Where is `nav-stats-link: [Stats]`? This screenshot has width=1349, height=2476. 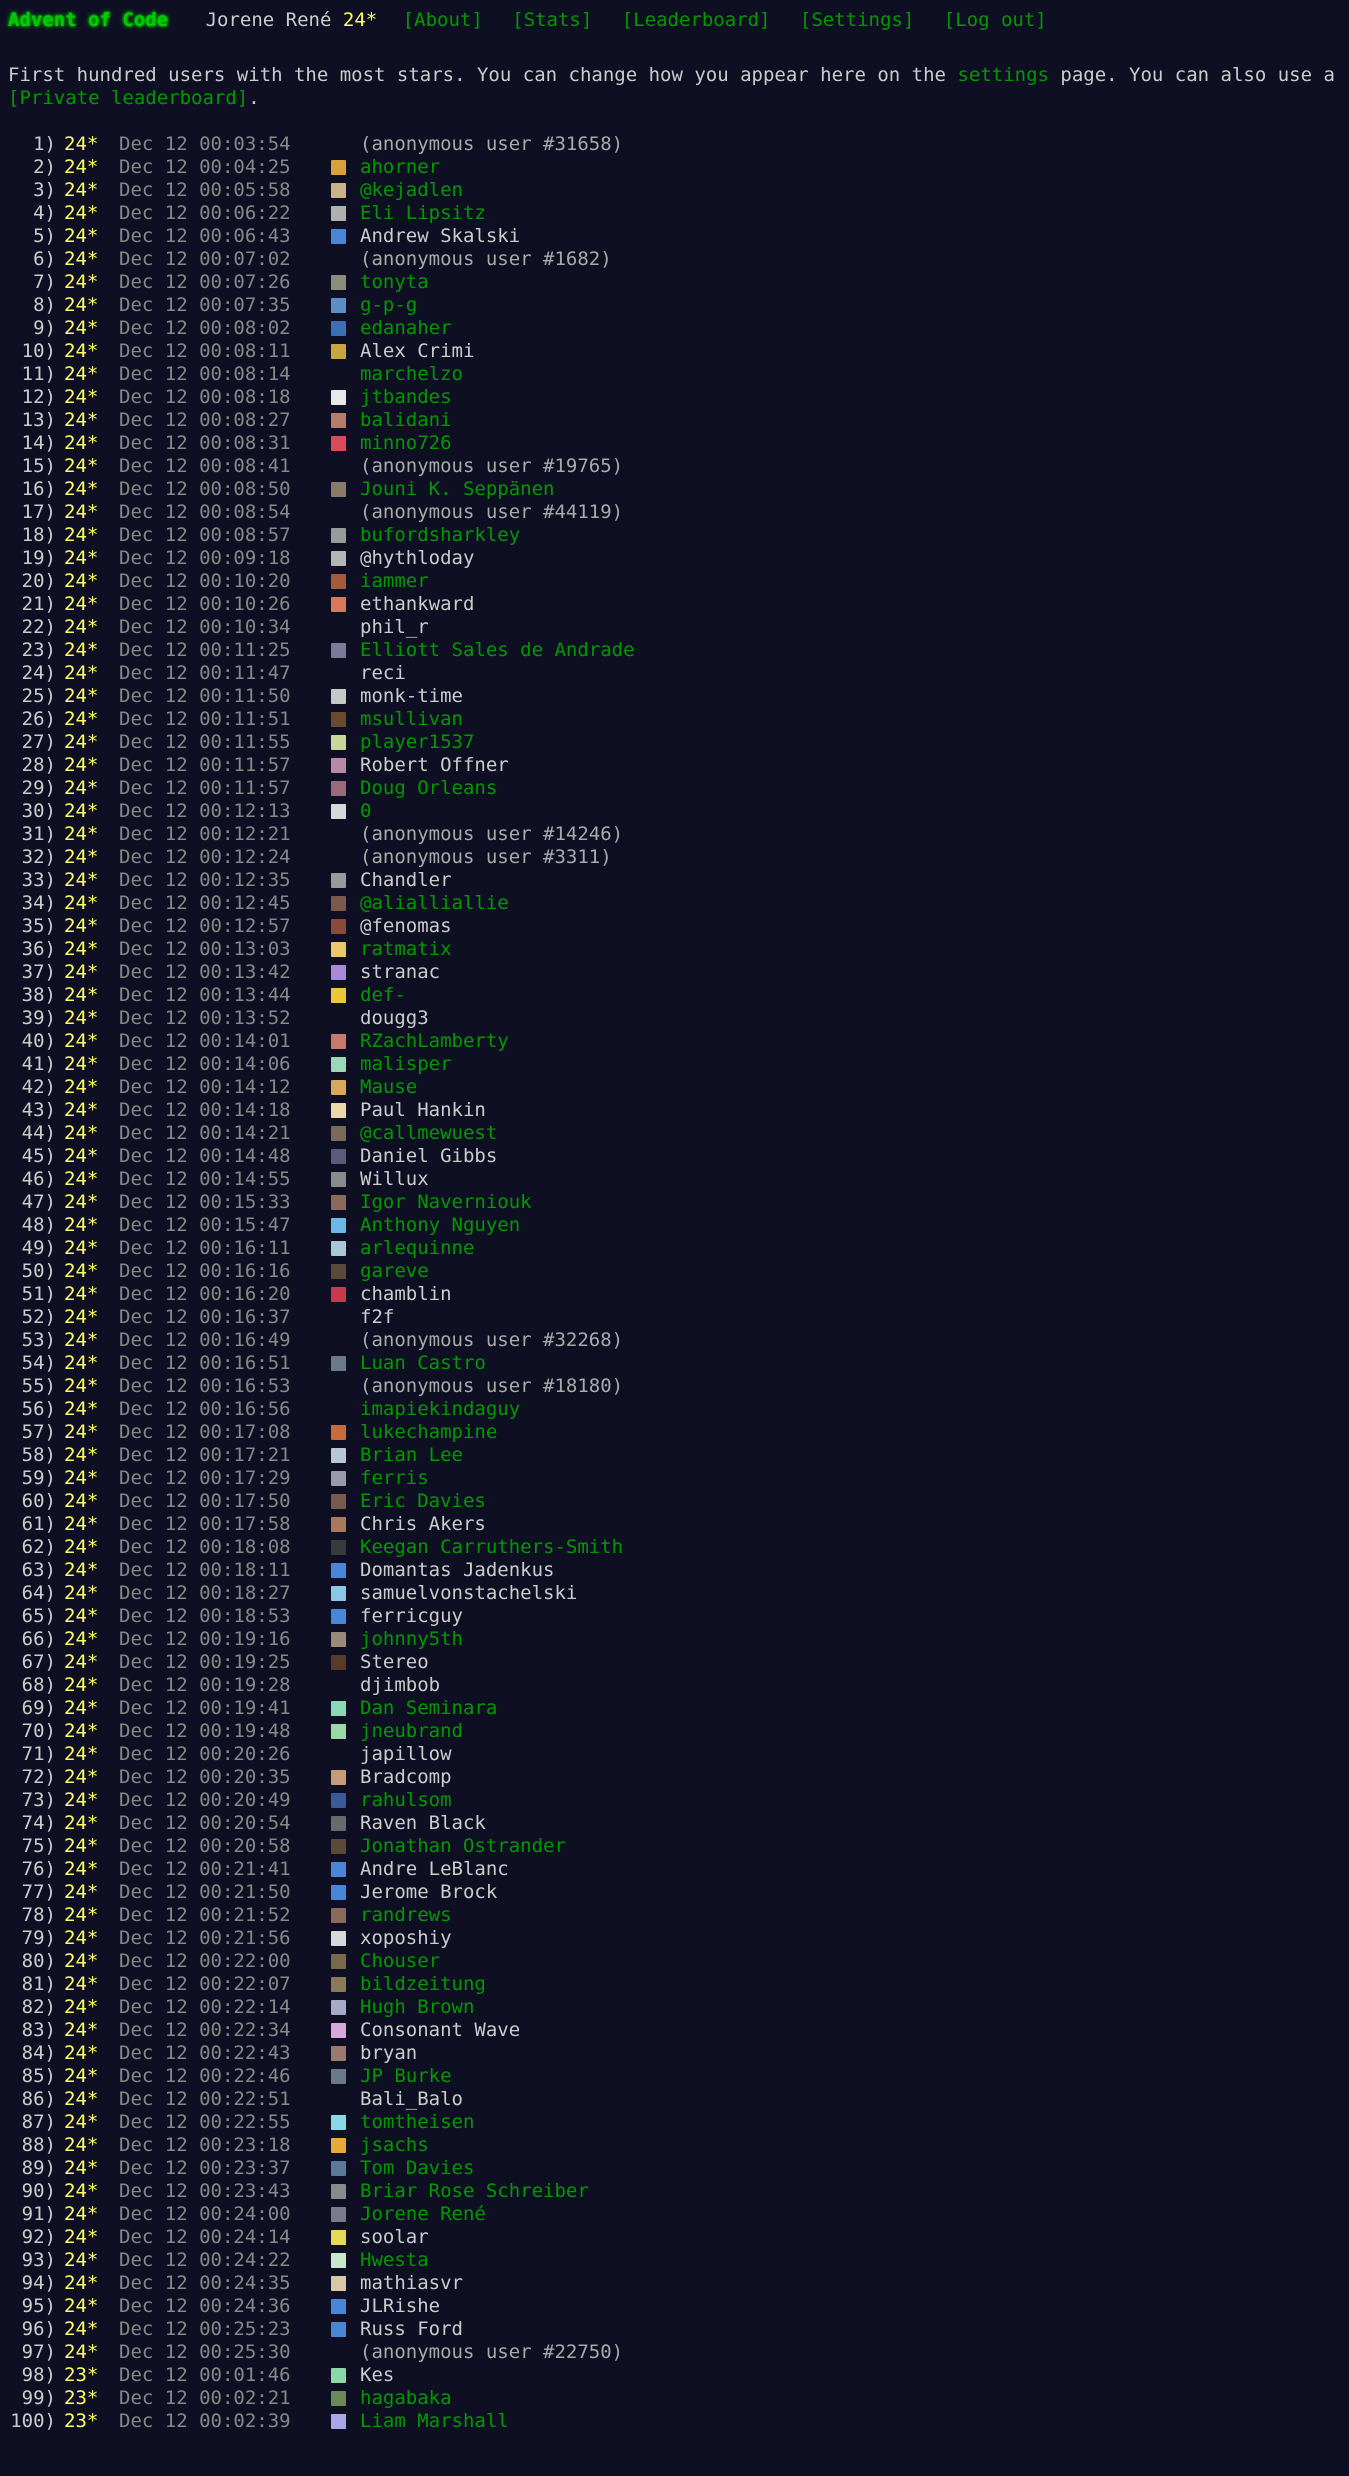
nav-stats-link: [Stats] is located at coordinates (552, 20).